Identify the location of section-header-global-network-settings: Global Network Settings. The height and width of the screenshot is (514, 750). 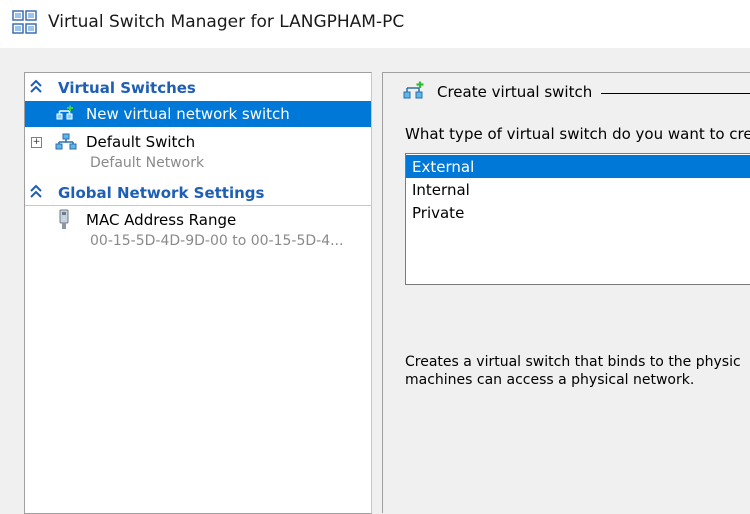
(198, 193).